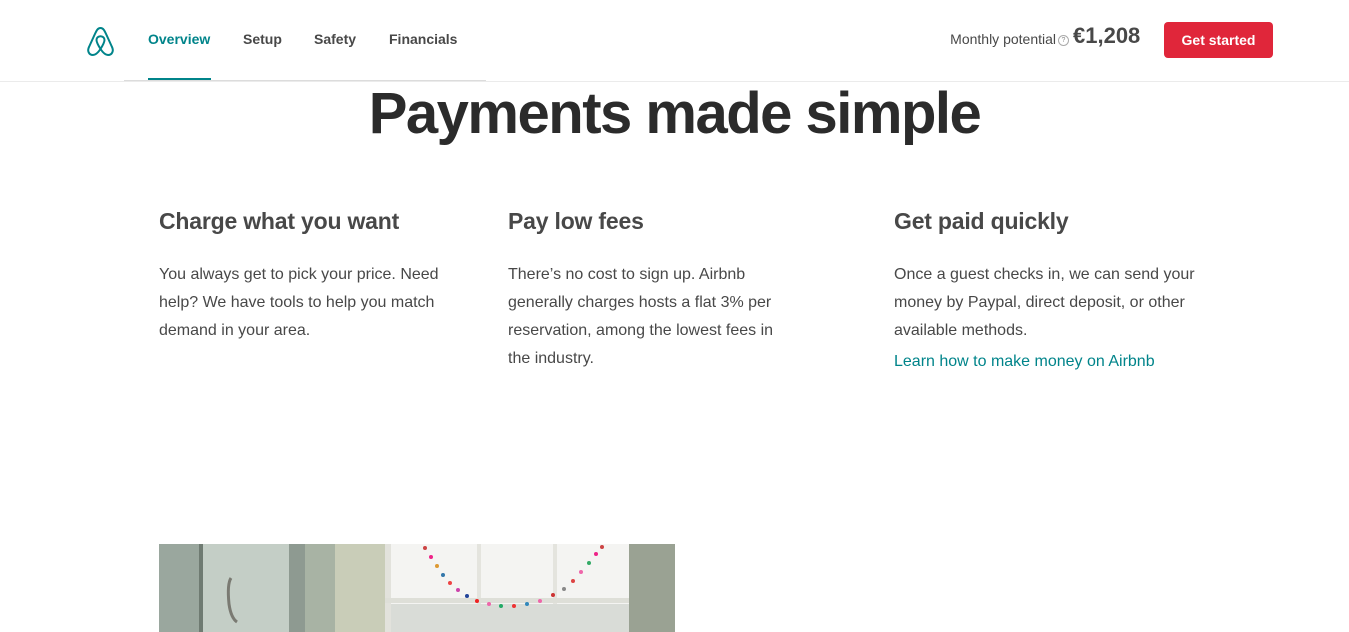  I want to click on tab-setup: Setup, so click(262, 39).